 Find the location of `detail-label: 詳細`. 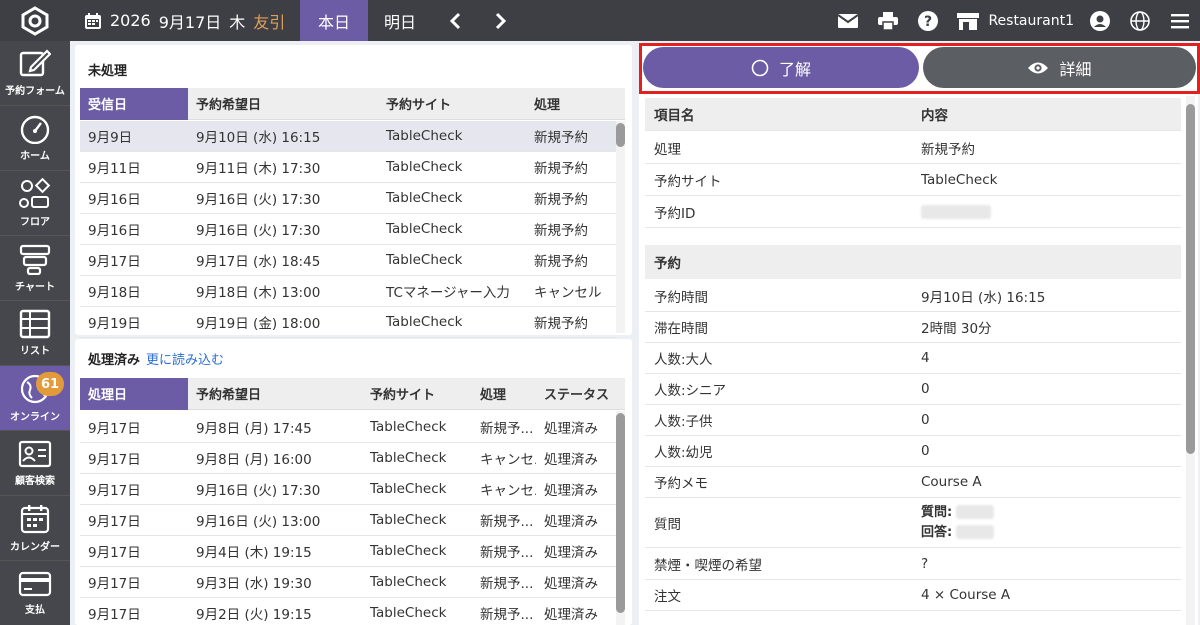

detail-label: 詳細 is located at coordinates (1075, 69).